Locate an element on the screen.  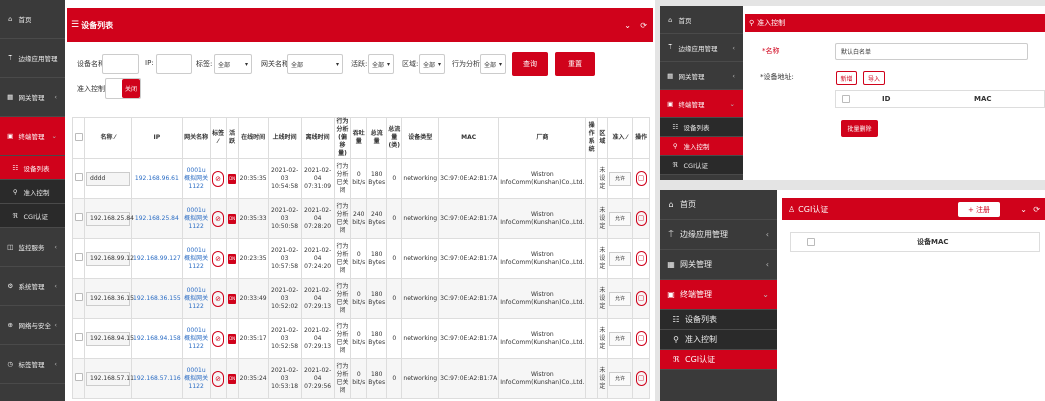
device-name-input: 192.168.99.12 is located at coordinates (110, 258).